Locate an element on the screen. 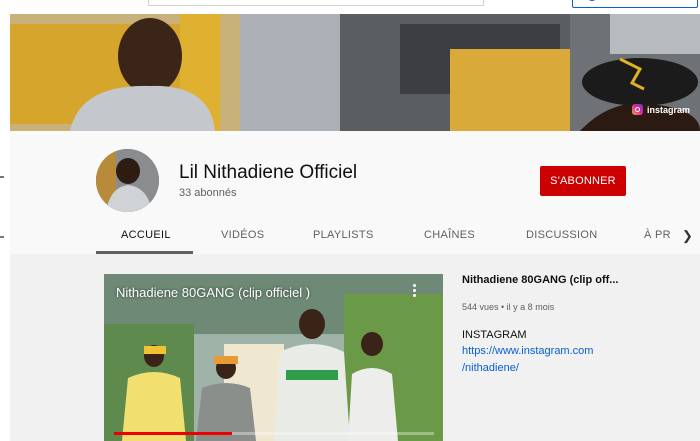  video-progress-fill is located at coordinates (173, 433).